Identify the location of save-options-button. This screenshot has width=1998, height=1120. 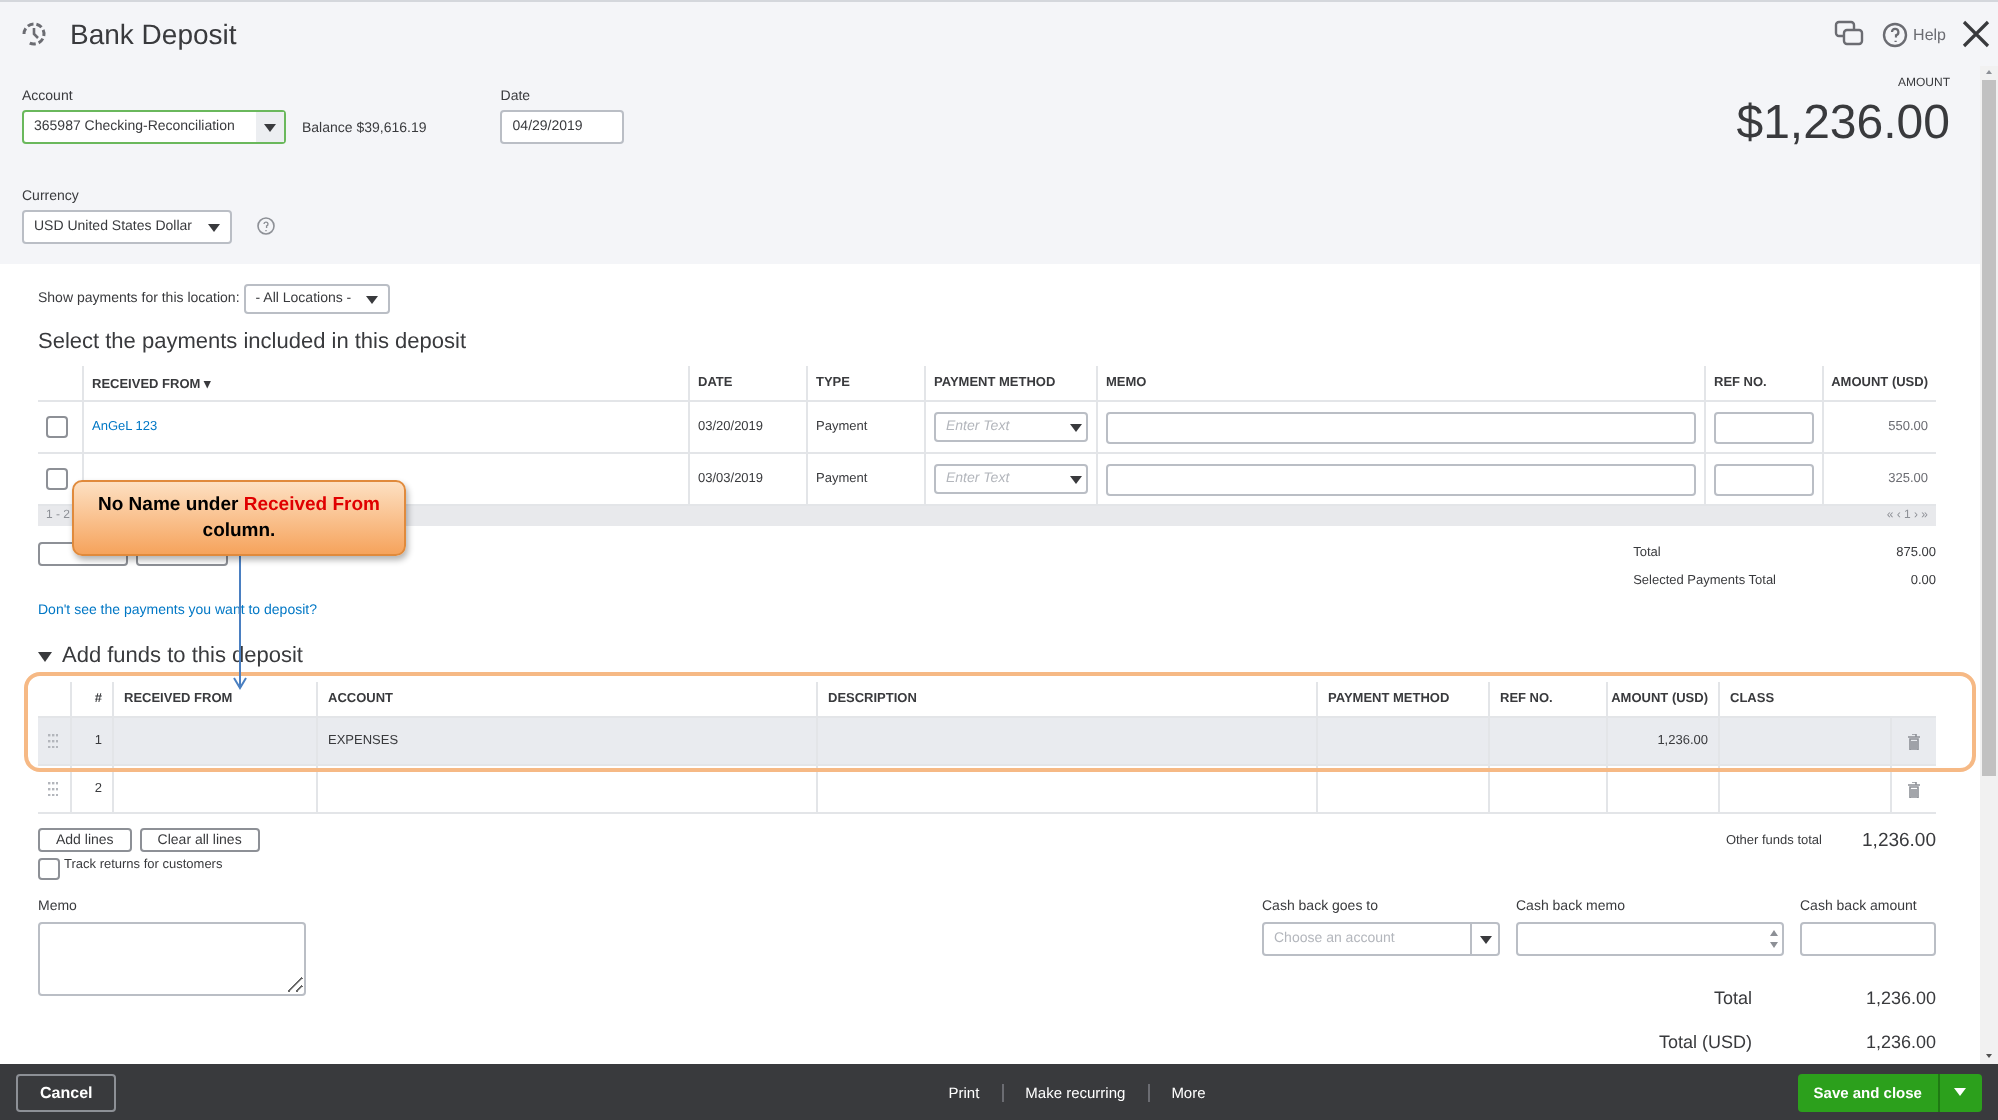
(1959, 1092).